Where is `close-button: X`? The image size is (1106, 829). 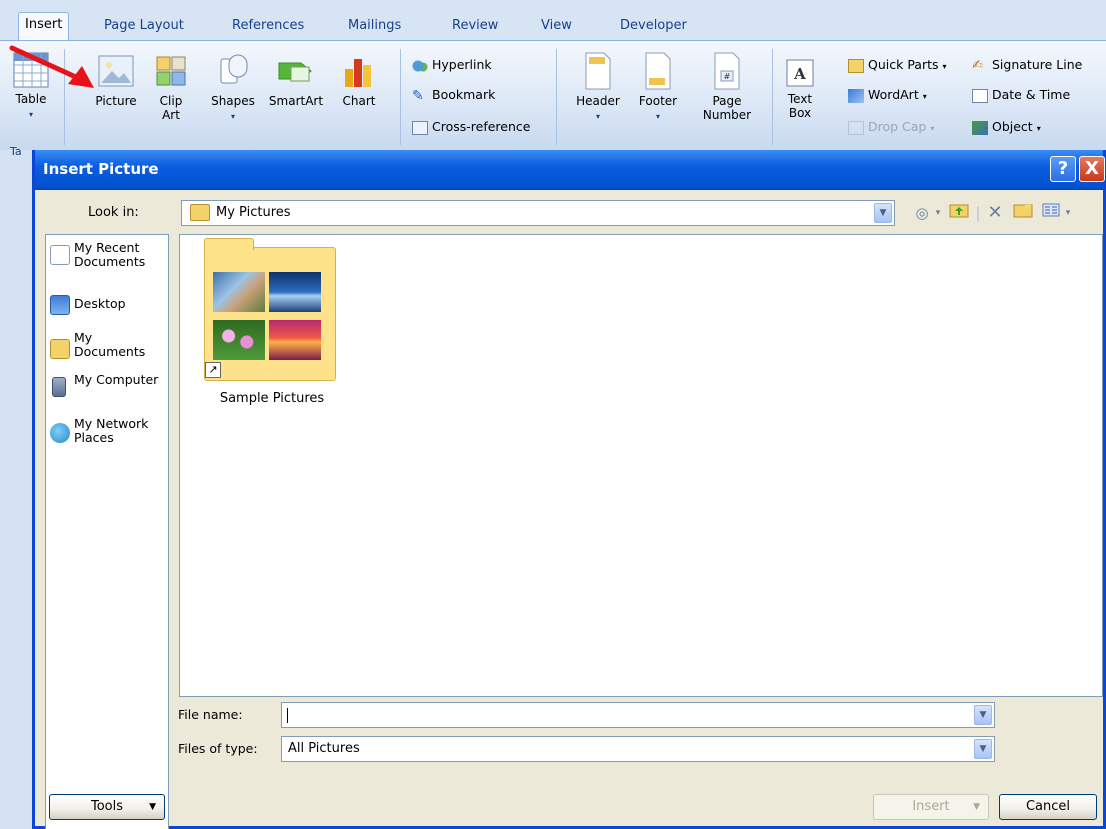
close-button: X is located at coordinates (1092, 169).